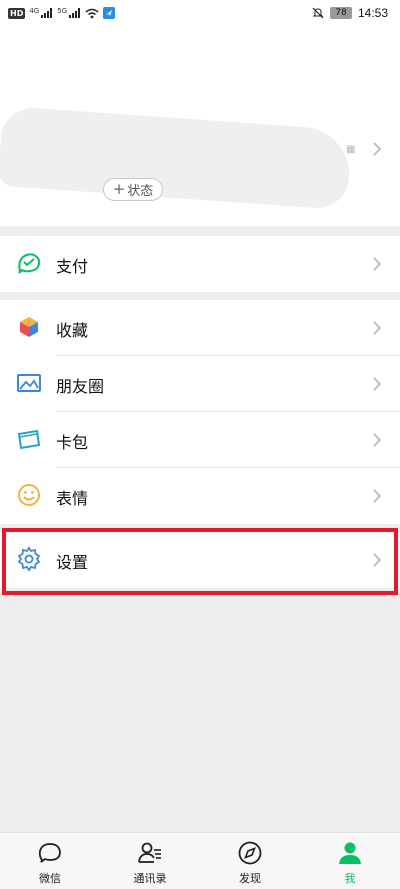  Describe the element at coordinates (49, 853) in the screenshot. I see `chat-bubble-icon` at that location.